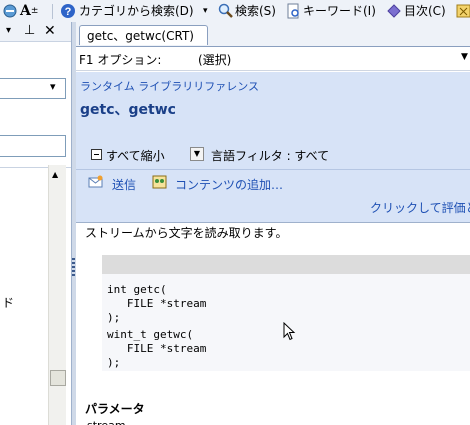 This screenshot has width=470, height=425. I want to click on rate-topic-link: クリックして評価とフ, so click(420, 207).